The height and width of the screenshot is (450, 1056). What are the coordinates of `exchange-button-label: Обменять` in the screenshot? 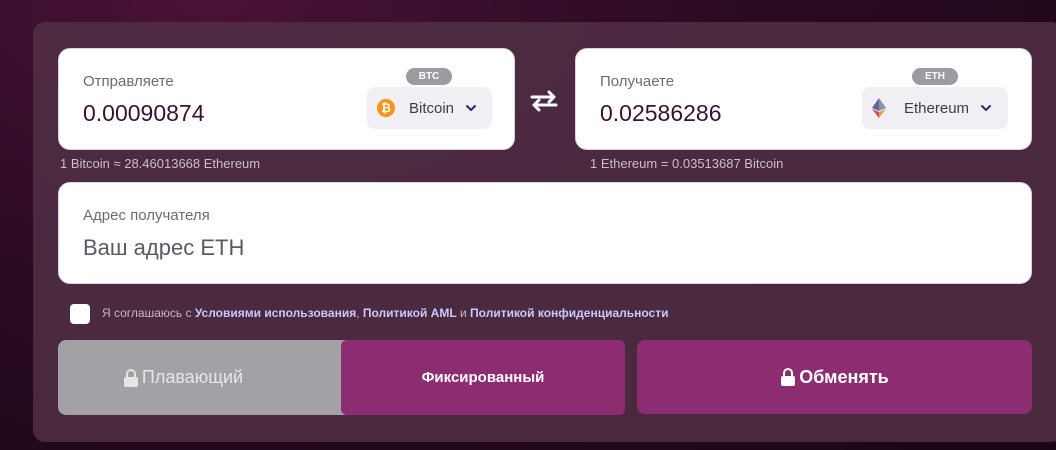 It's located at (844, 376).